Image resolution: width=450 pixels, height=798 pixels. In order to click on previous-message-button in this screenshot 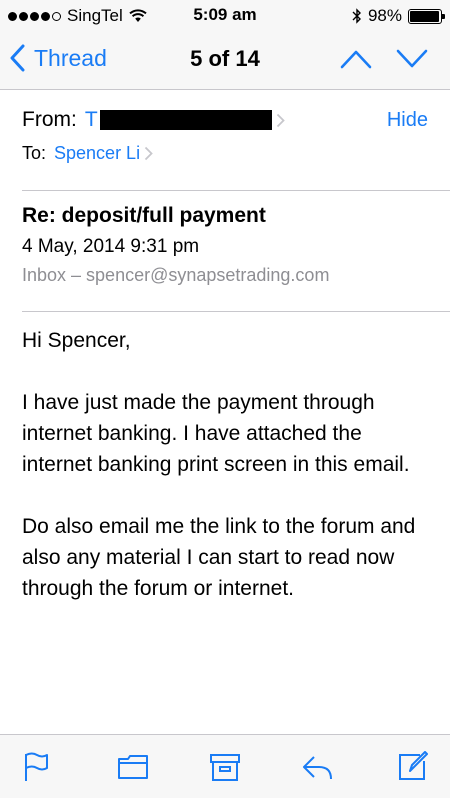, I will do `click(356, 59)`.